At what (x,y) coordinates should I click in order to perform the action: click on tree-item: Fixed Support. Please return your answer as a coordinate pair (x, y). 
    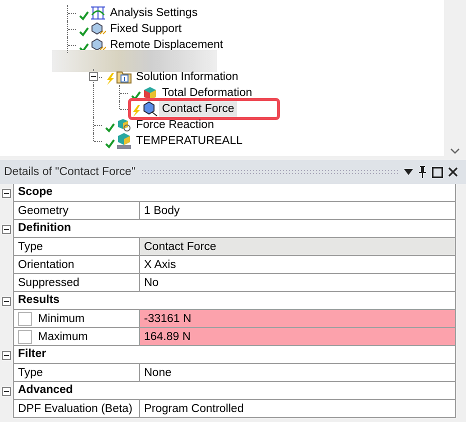
    Looking at the image, I should click on (146, 29).